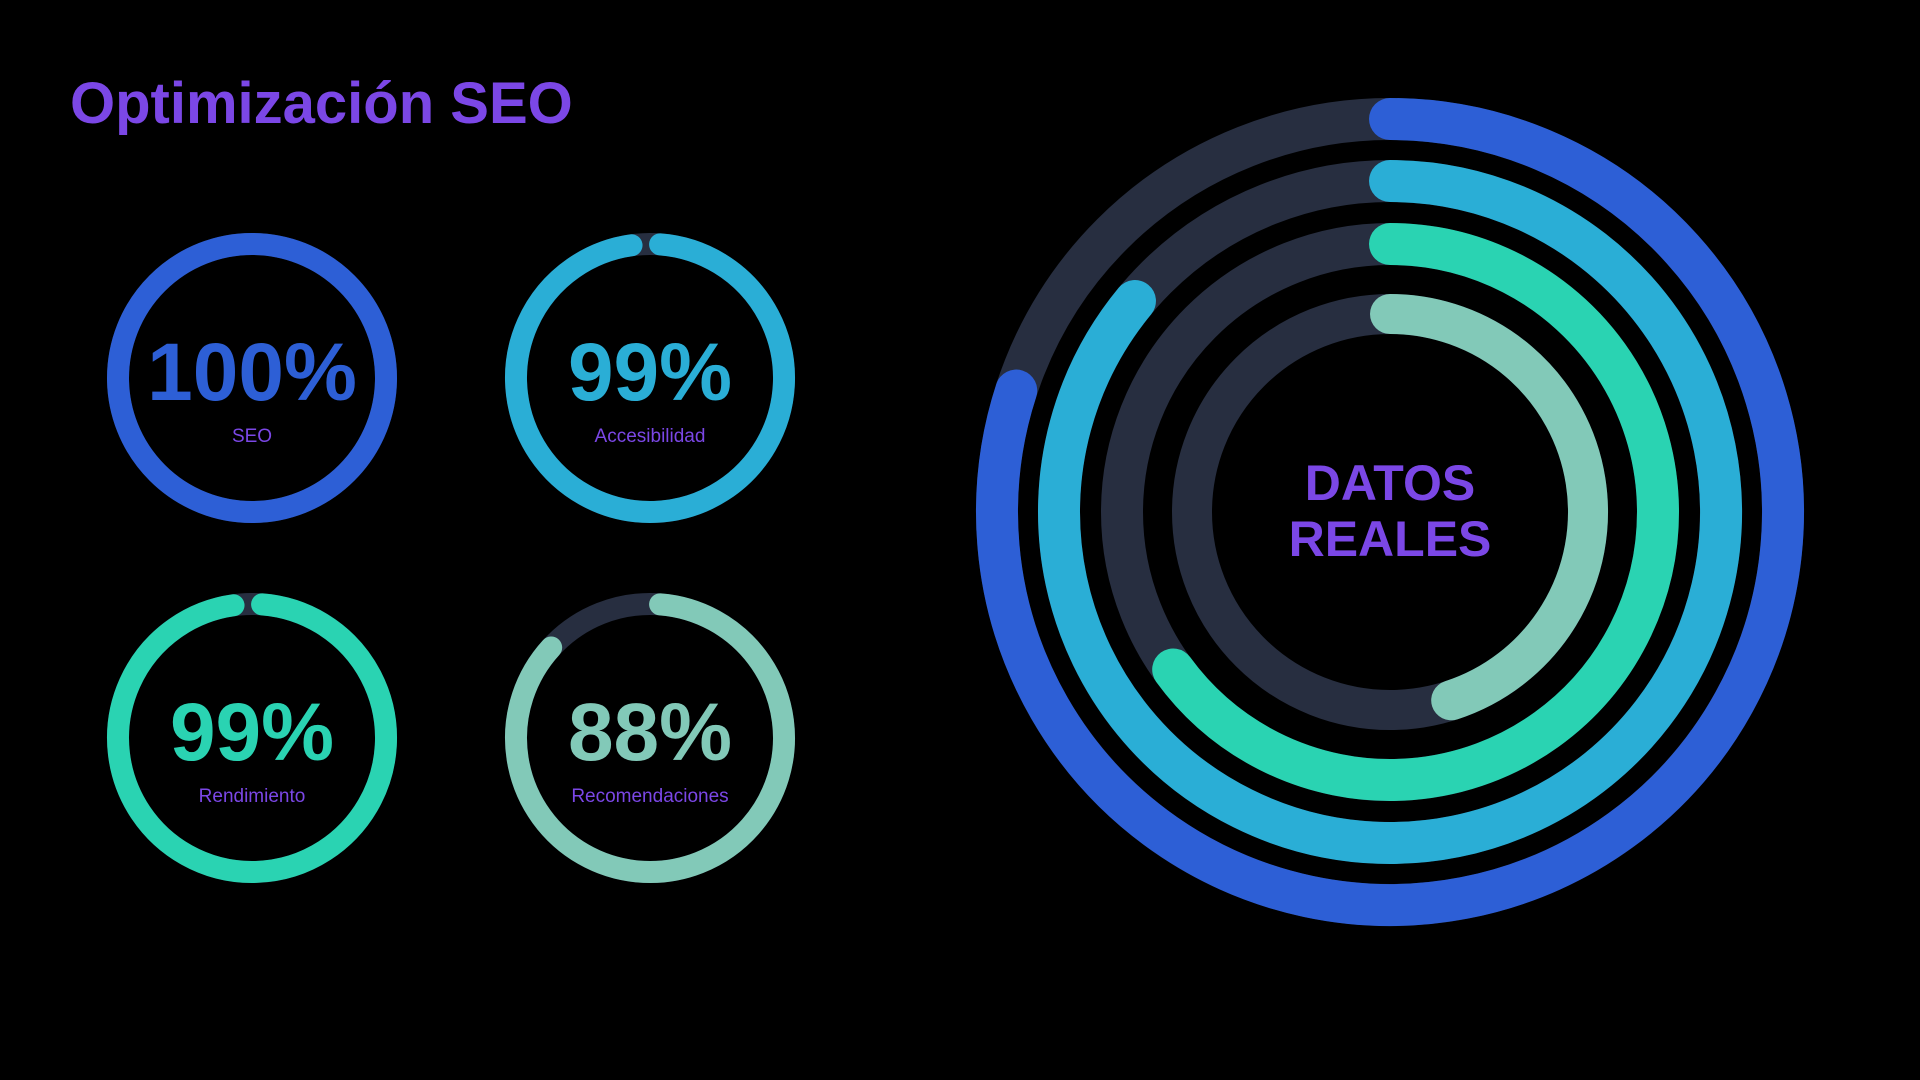  Describe the element at coordinates (650, 732) in the screenshot. I see `donut-value: 88%` at that location.